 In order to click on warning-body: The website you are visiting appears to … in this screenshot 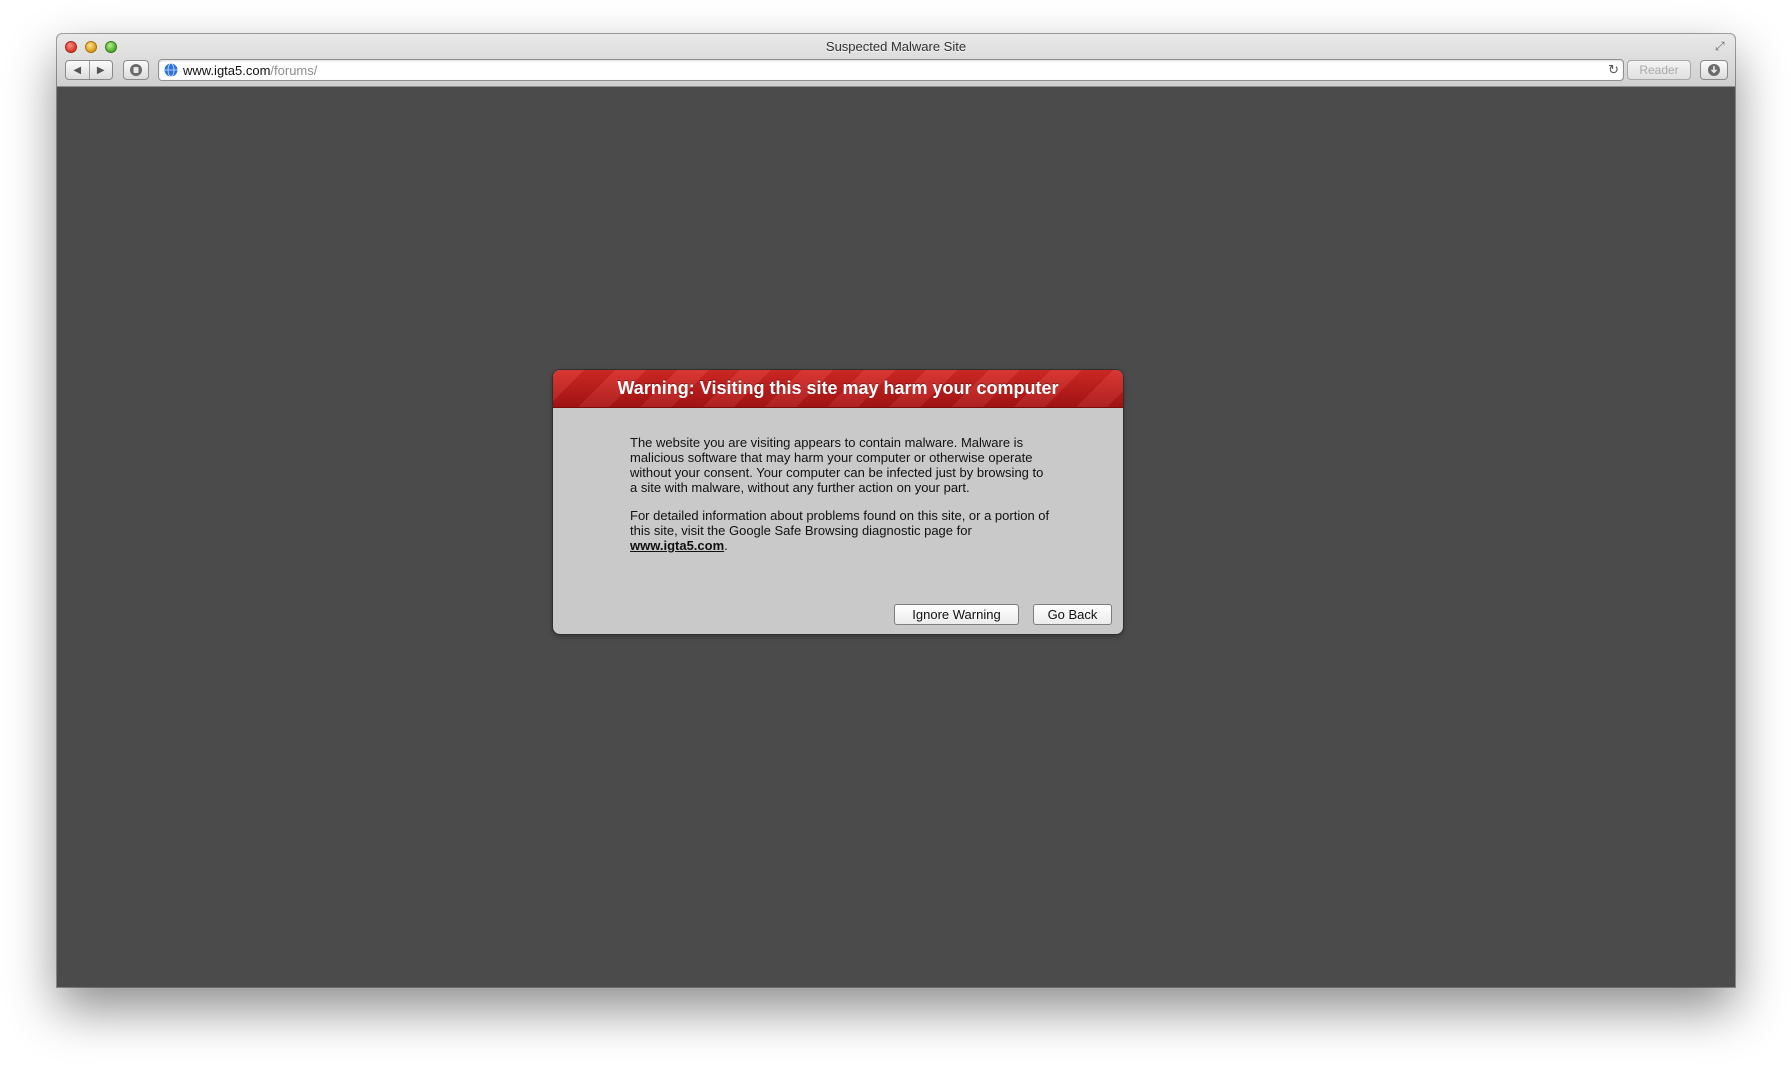, I will do `click(840, 494)`.